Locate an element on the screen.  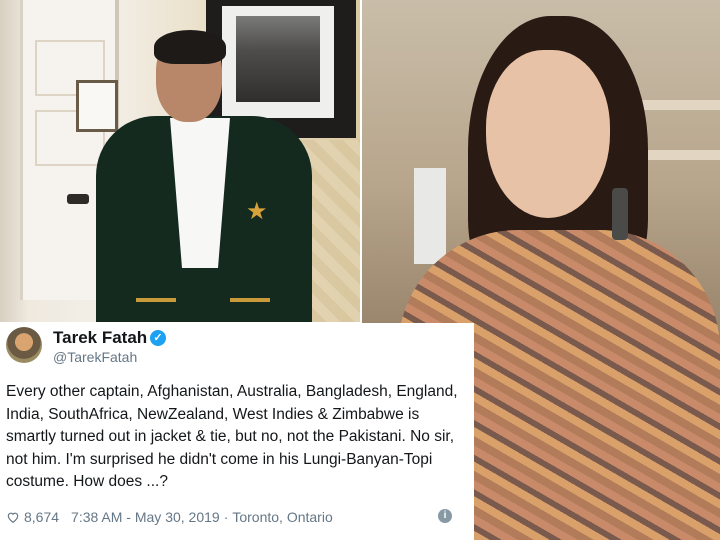
door-handle is located at coordinates (78, 199).